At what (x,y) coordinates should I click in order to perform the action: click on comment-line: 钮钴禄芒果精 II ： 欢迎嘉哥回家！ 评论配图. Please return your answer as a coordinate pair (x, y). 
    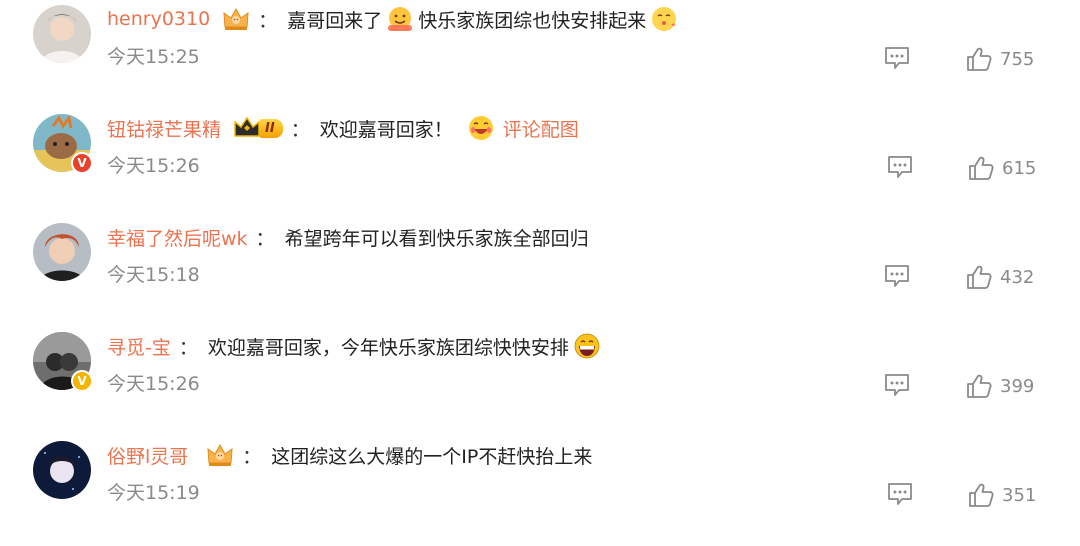
    Looking at the image, I should click on (343, 128).